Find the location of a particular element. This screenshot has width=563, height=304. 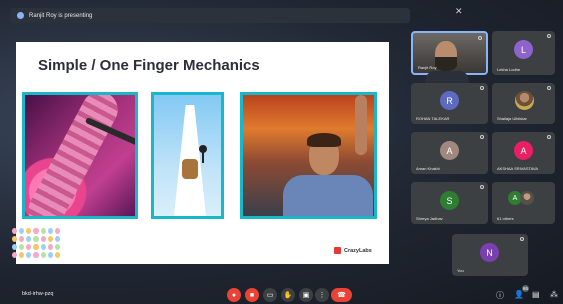

captions-icon: ▭ is located at coordinates (270, 295).